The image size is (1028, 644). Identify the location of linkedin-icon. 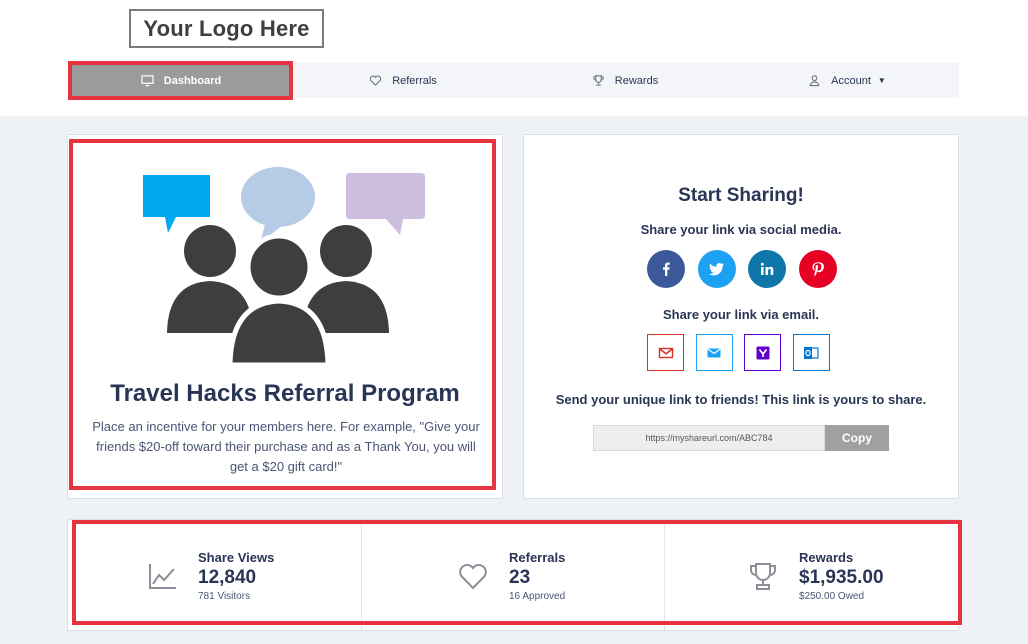
(767, 268).